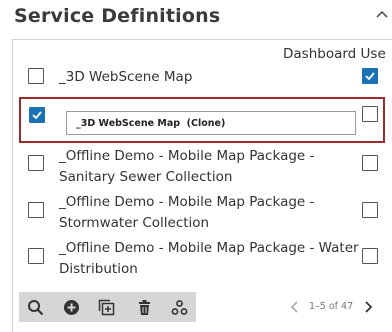 The height and width of the screenshot is (332, 392). I want to click on list-toolbar, so click(107, 307).